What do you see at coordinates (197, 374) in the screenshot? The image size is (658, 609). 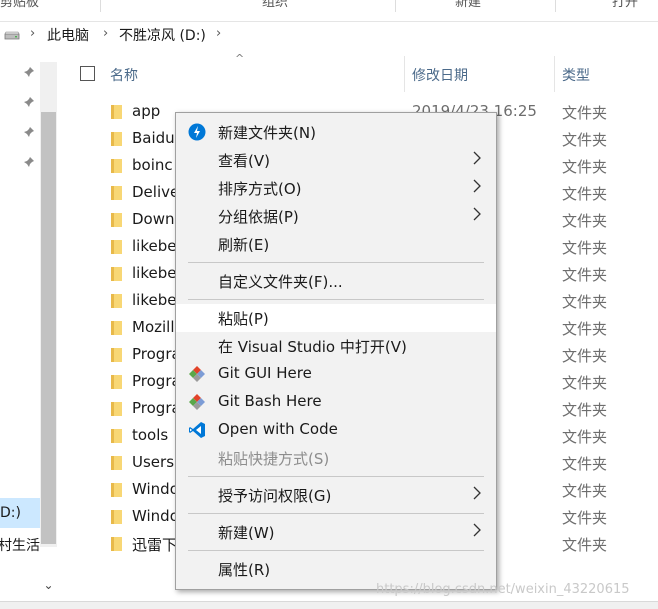 I see `git-gui-icon` at bounding box center [197, 374].